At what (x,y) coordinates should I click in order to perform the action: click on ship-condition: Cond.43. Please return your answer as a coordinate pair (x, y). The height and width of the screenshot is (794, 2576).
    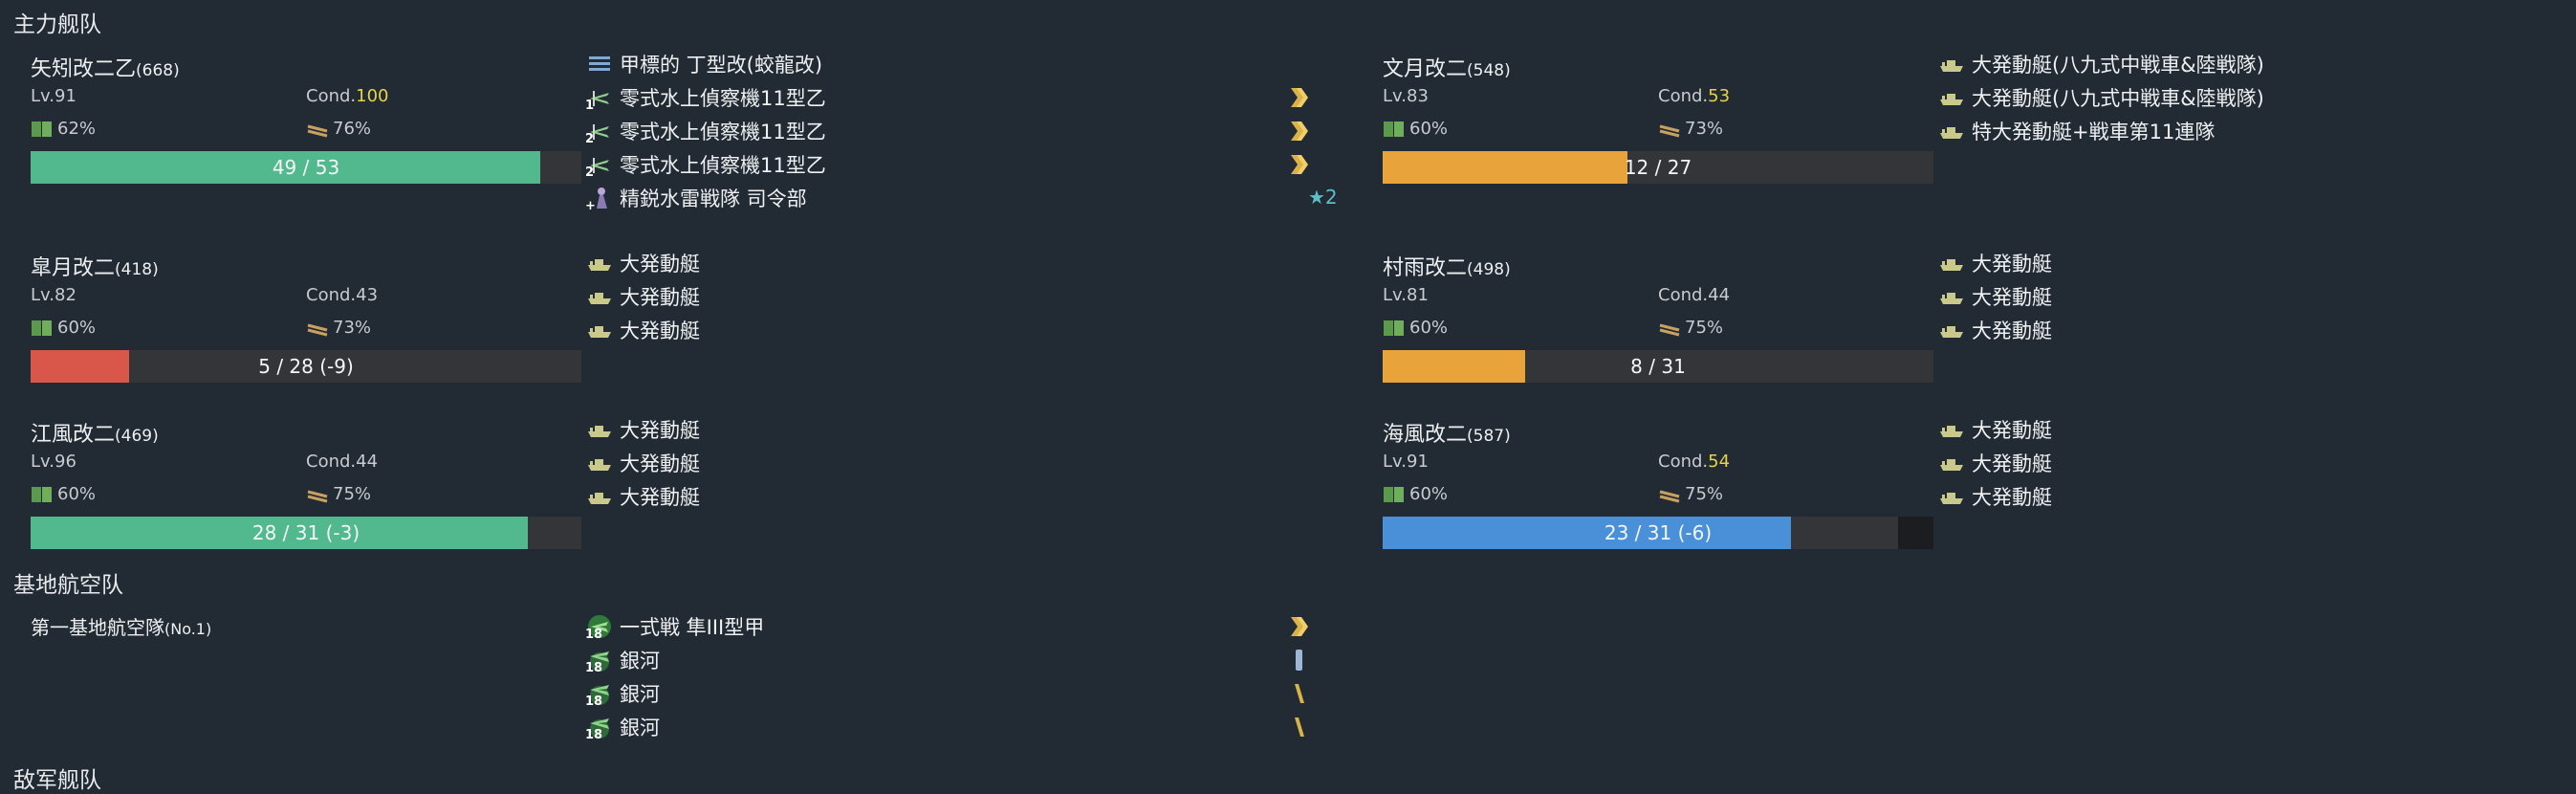
    Looking at the image, I should click on (342, 295).